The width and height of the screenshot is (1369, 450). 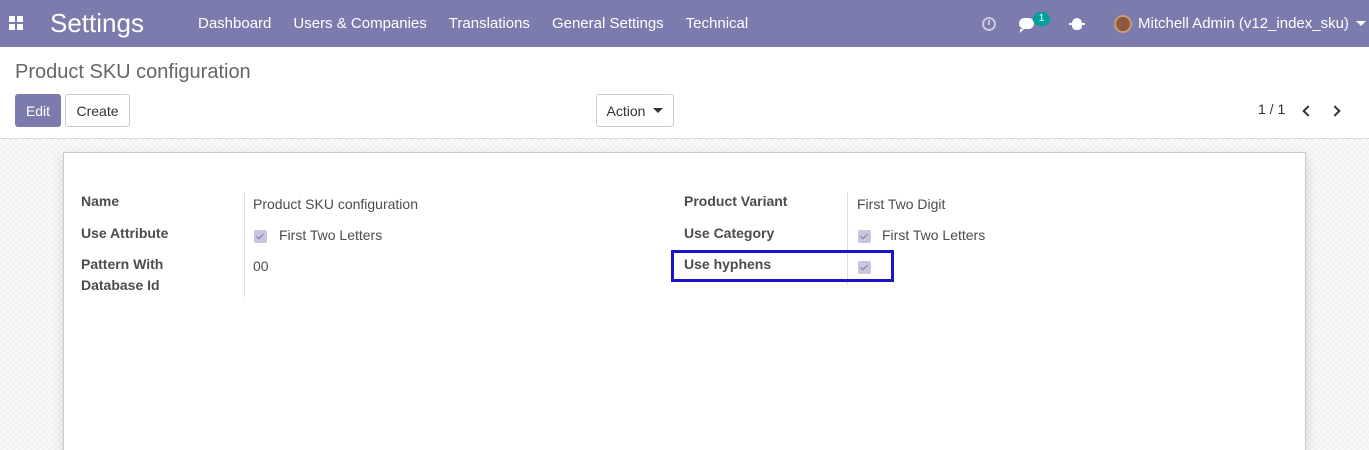 What do you see at coordinates (244, 244) in the screenshot?
I see `field-divider` at bounding box center [244, 244].